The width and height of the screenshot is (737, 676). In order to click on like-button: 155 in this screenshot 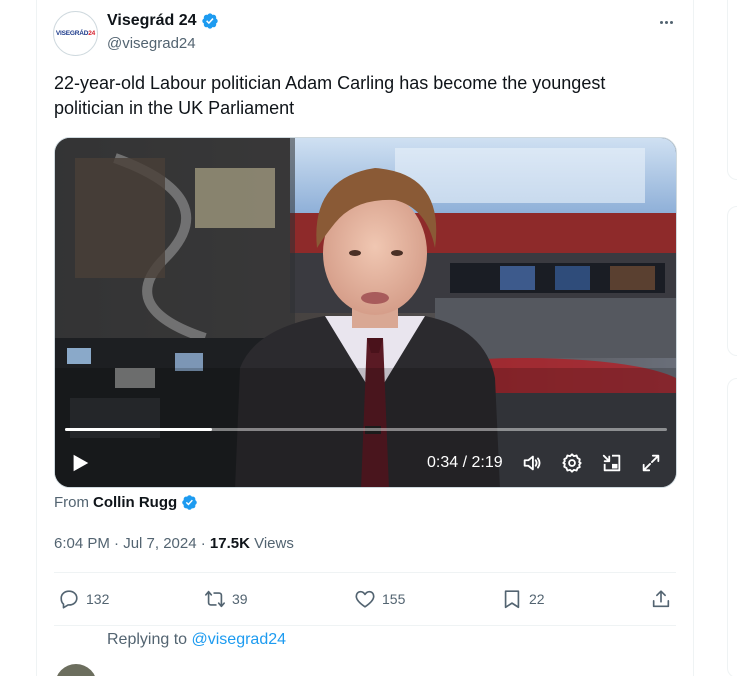, I will do `click(379, 599)`.